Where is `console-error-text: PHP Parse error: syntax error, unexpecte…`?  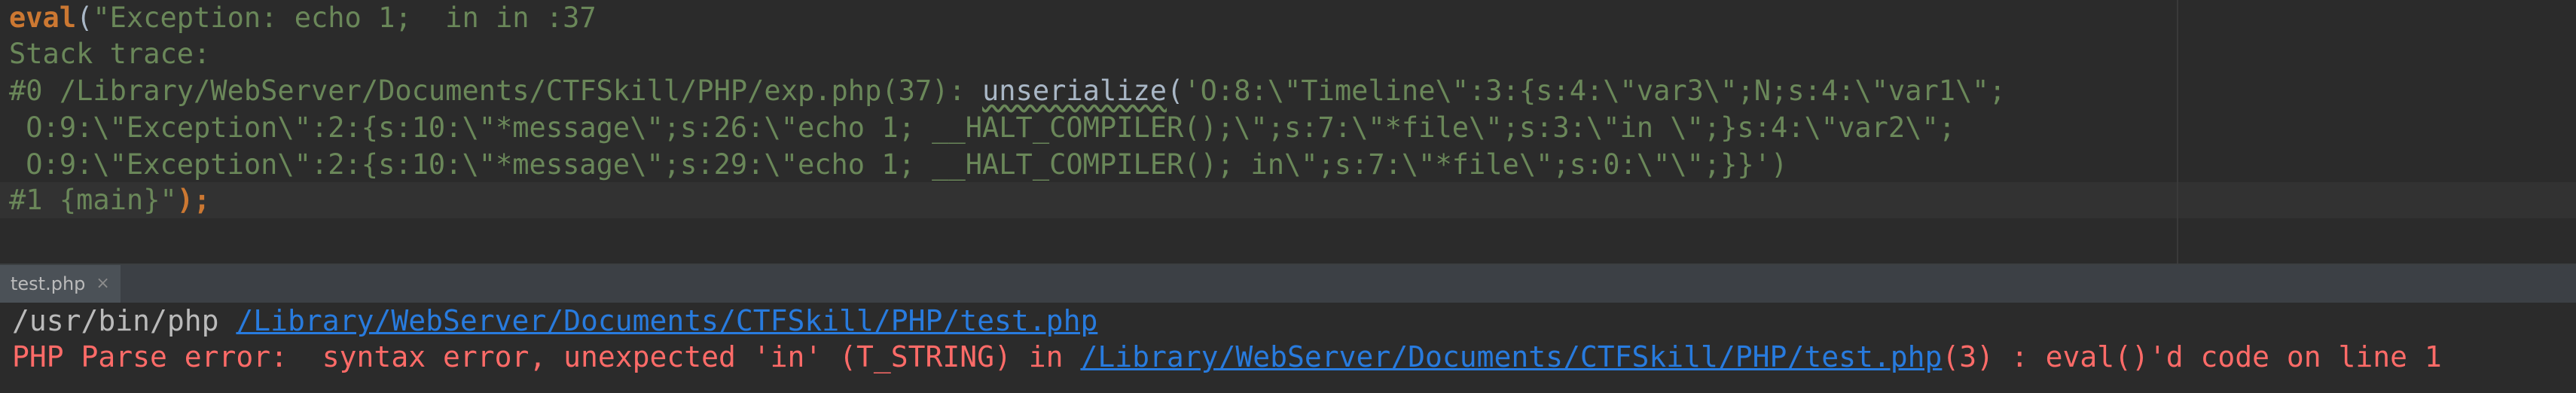 console-error-text: PHP Parse error: syntax error, unexpecte… is located at coordinates (547, 356).